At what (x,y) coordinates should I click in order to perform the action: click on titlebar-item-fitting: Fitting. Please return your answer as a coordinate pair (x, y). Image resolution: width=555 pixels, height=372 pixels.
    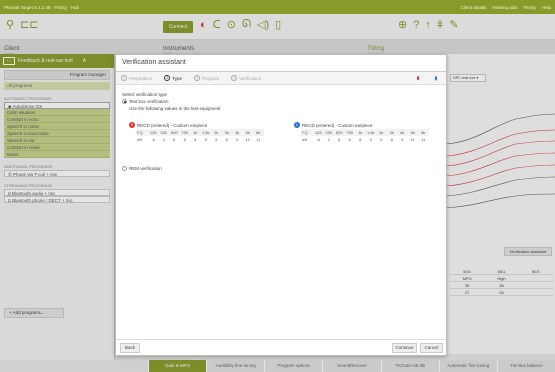
    Looking at the image, I should click on (529, 7).